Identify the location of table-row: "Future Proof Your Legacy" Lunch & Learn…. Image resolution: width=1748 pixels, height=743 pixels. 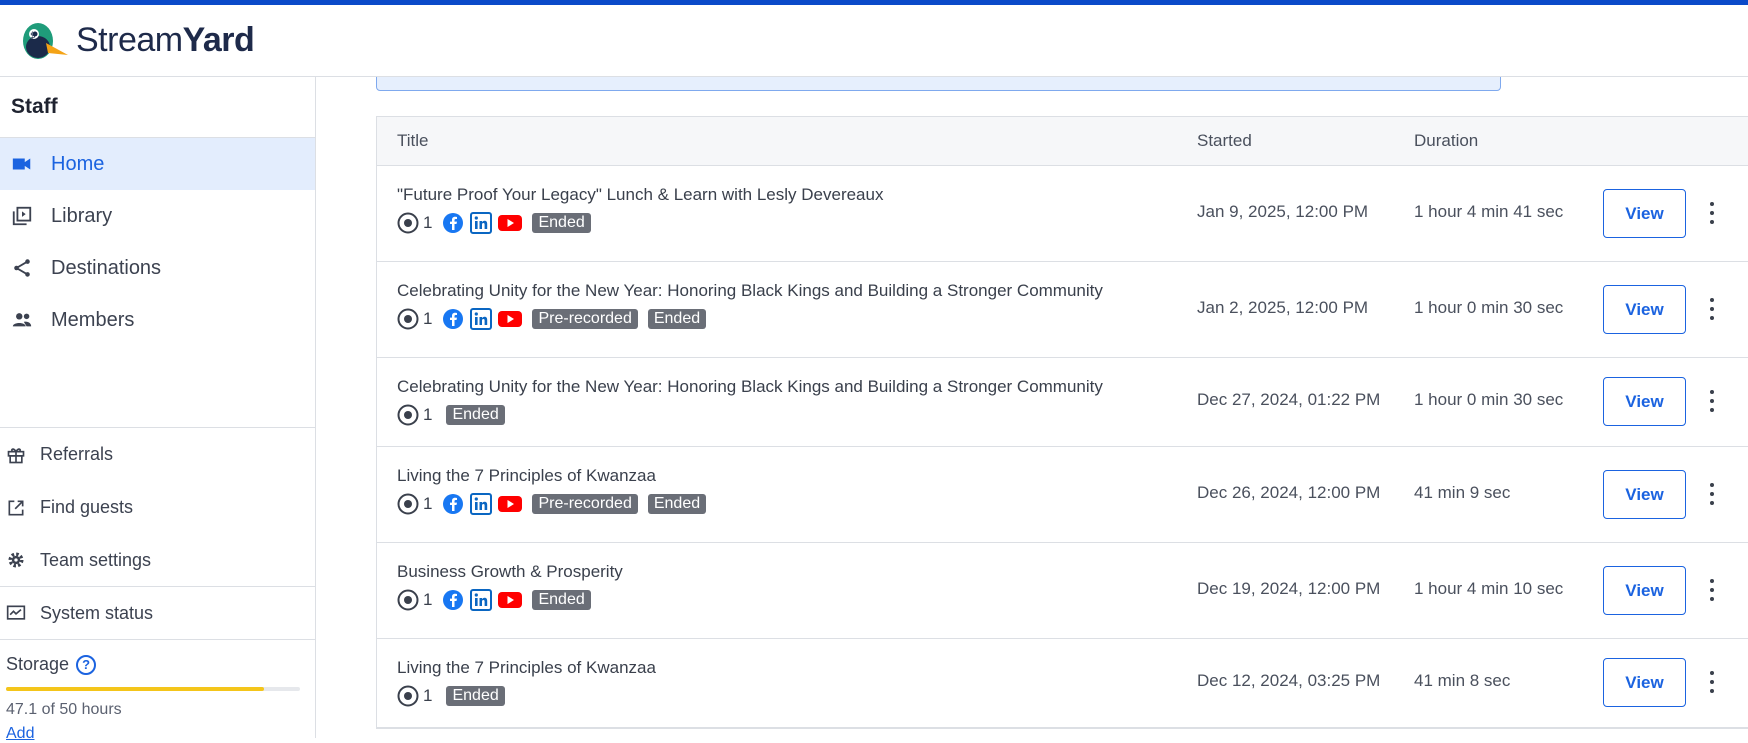
(1062, 214).